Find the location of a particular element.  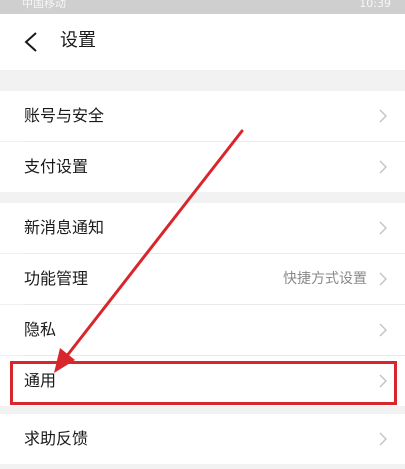

status-bar: 中国移动 10:39 is located at coordinates (202, 7).